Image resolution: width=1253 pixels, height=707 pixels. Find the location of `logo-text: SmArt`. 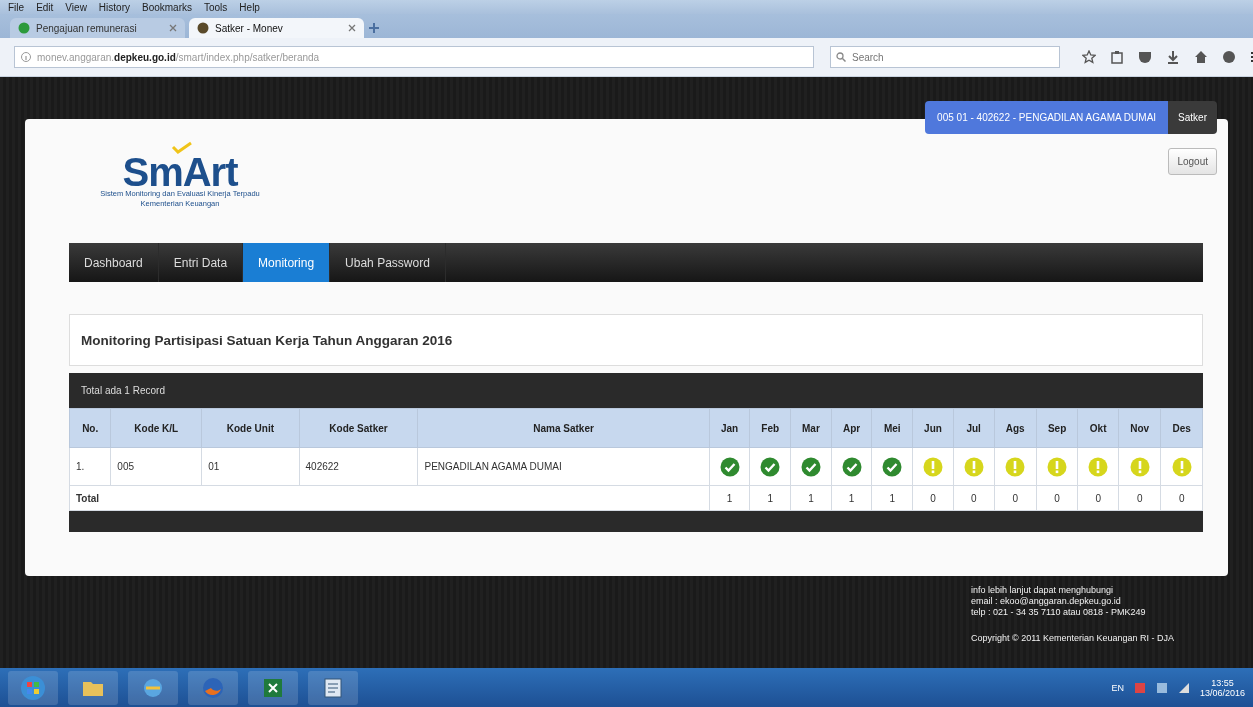

logo-text: SmArt is located at coordinates (180, 172).